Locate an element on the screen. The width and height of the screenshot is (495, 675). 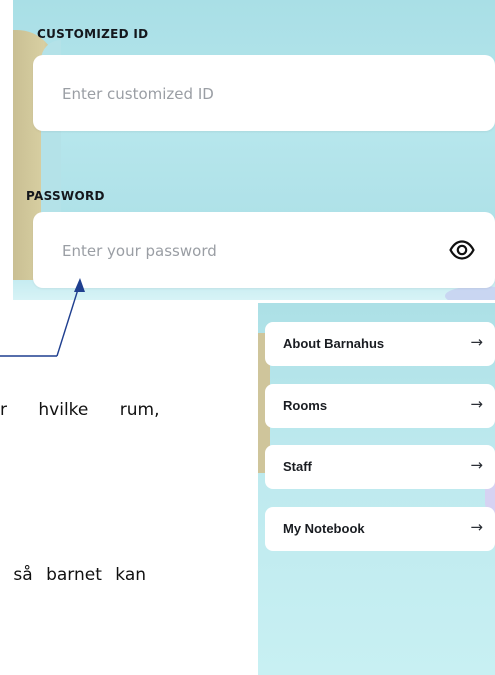
menu-item-label: My Notebook is located at coordinates (324, 528).